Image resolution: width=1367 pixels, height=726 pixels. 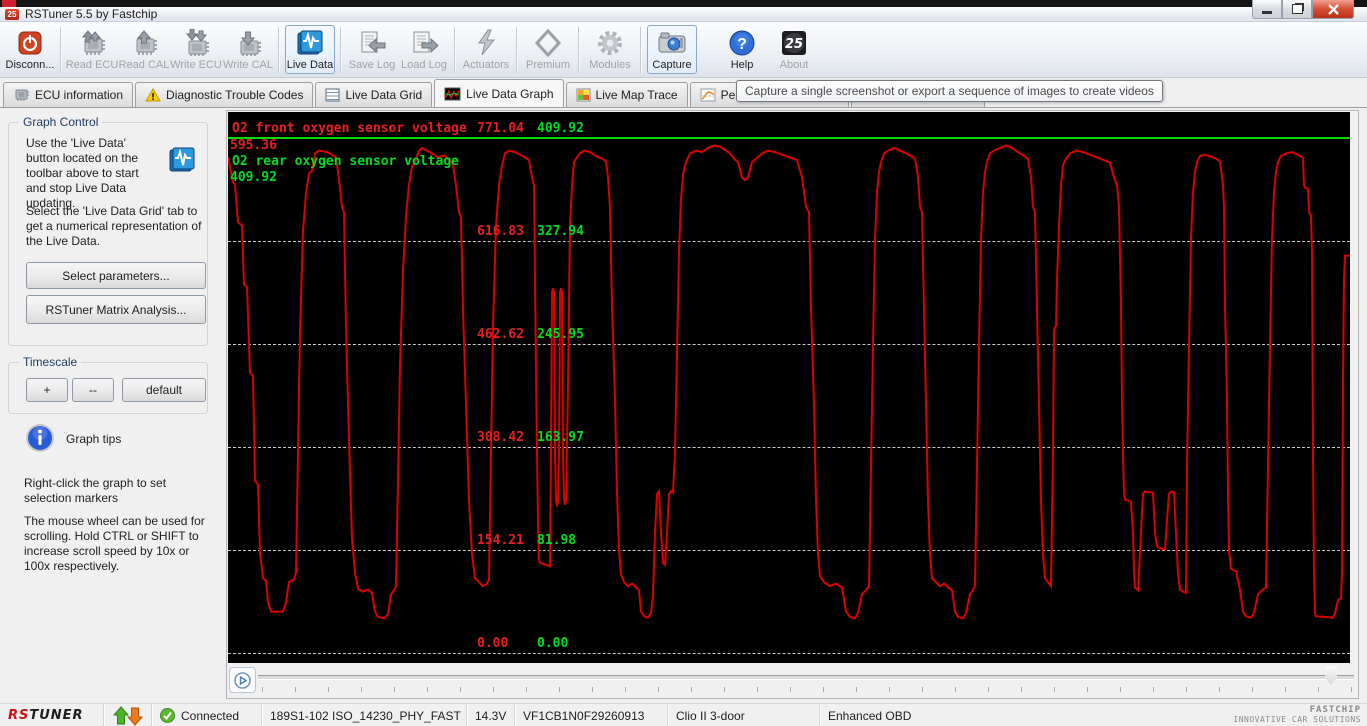 What do you see at coordinates (424, 49) in the screenshot?
I see `load-log-button: Load Log` at bounding box center [424, 49].